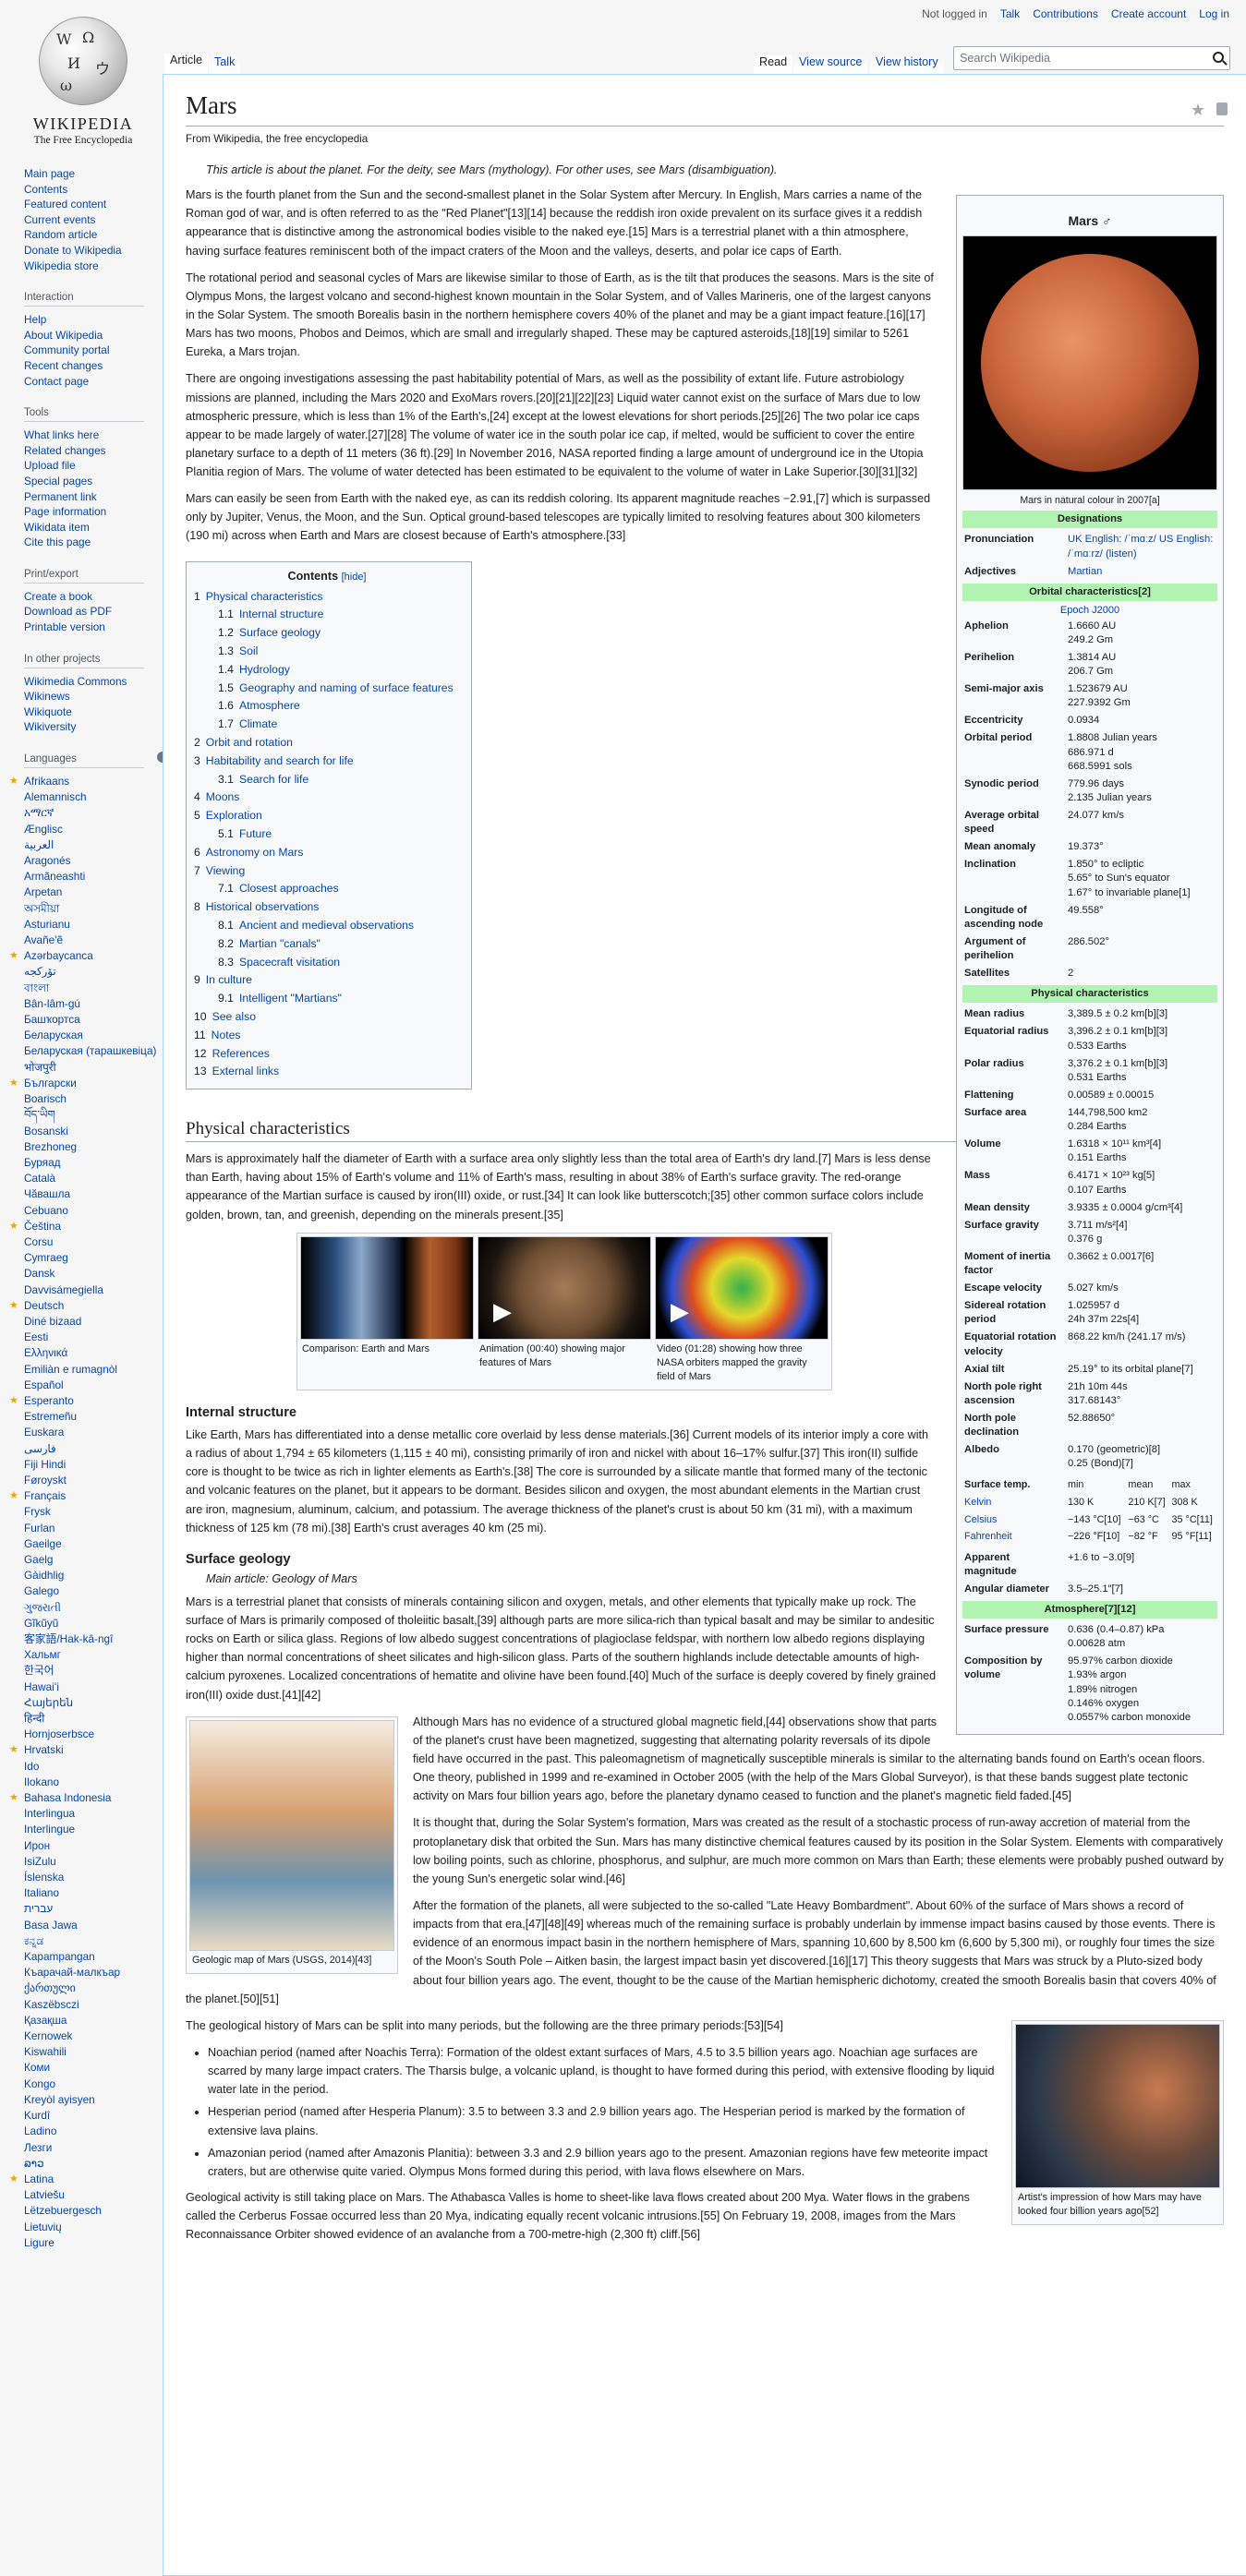 This screenshot has width=1246, height=2576. I want to click on toc-item: 1.4 Hydrology, so click(327, 670).